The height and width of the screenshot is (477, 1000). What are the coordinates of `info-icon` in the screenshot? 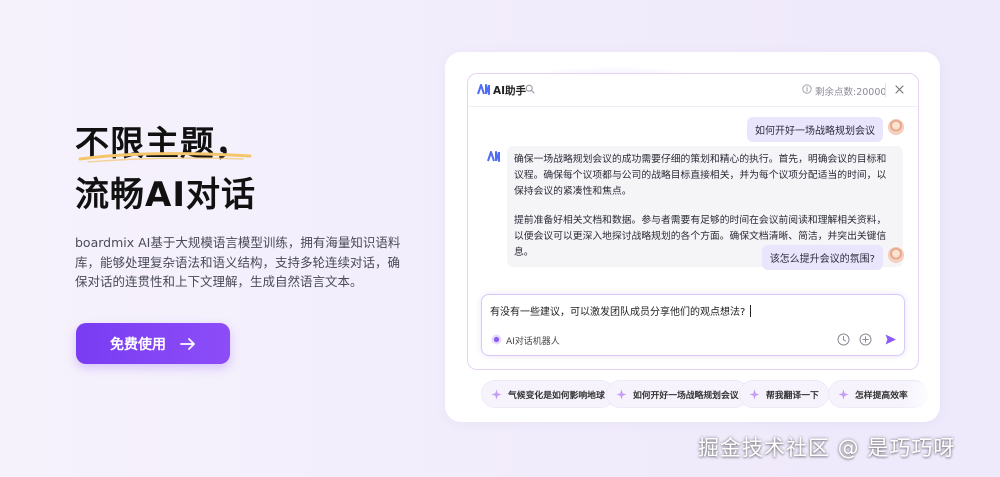 It's located at (807, 89).